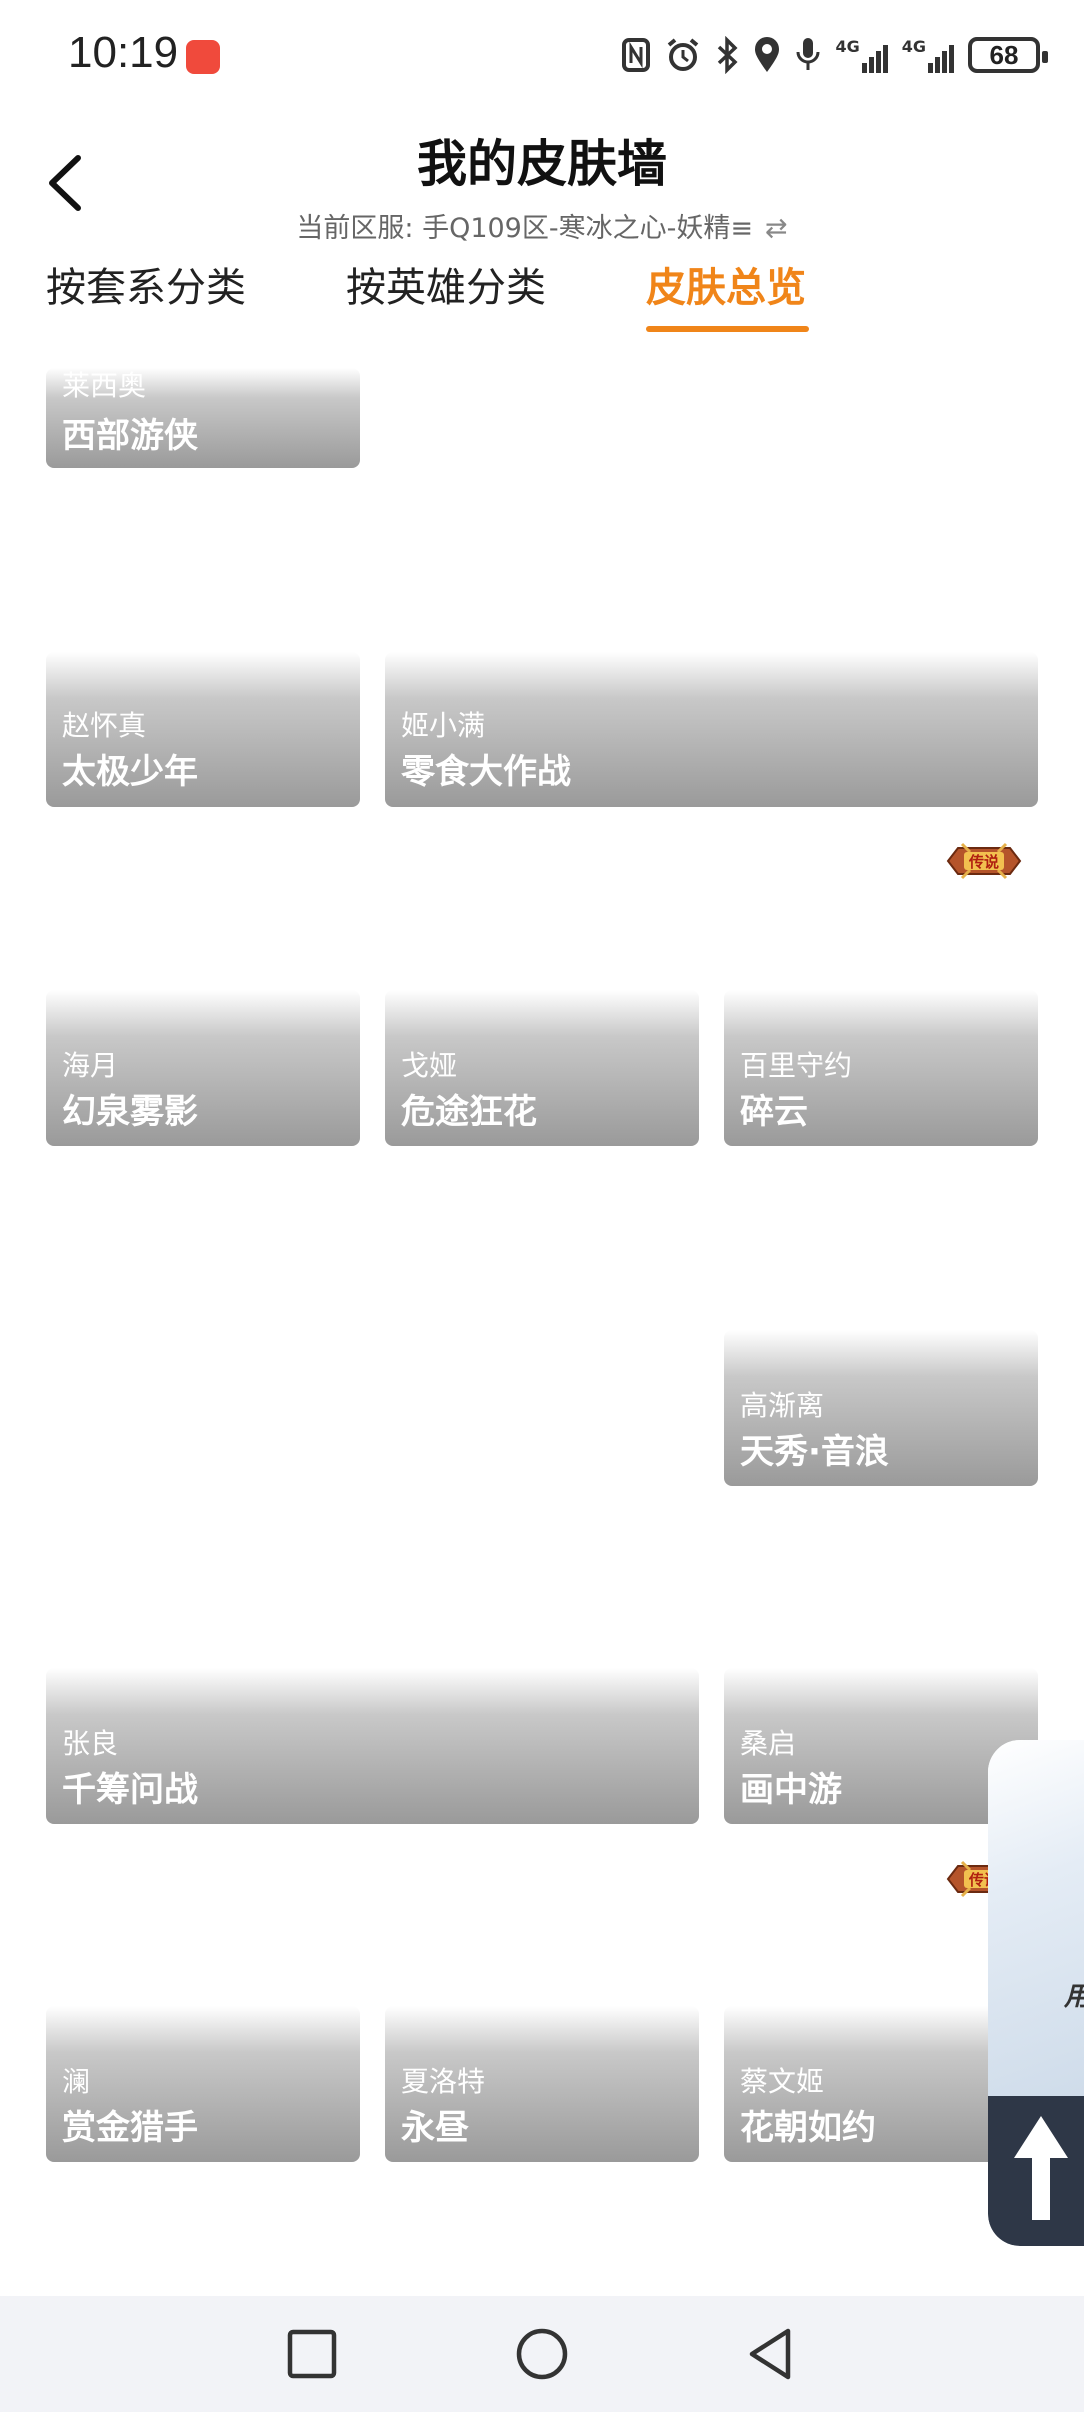  What do you see at coordinates (443, 2081) in the screenshot?
I see `hero-name: 夏洛特` at bounding box center [443, 2081].